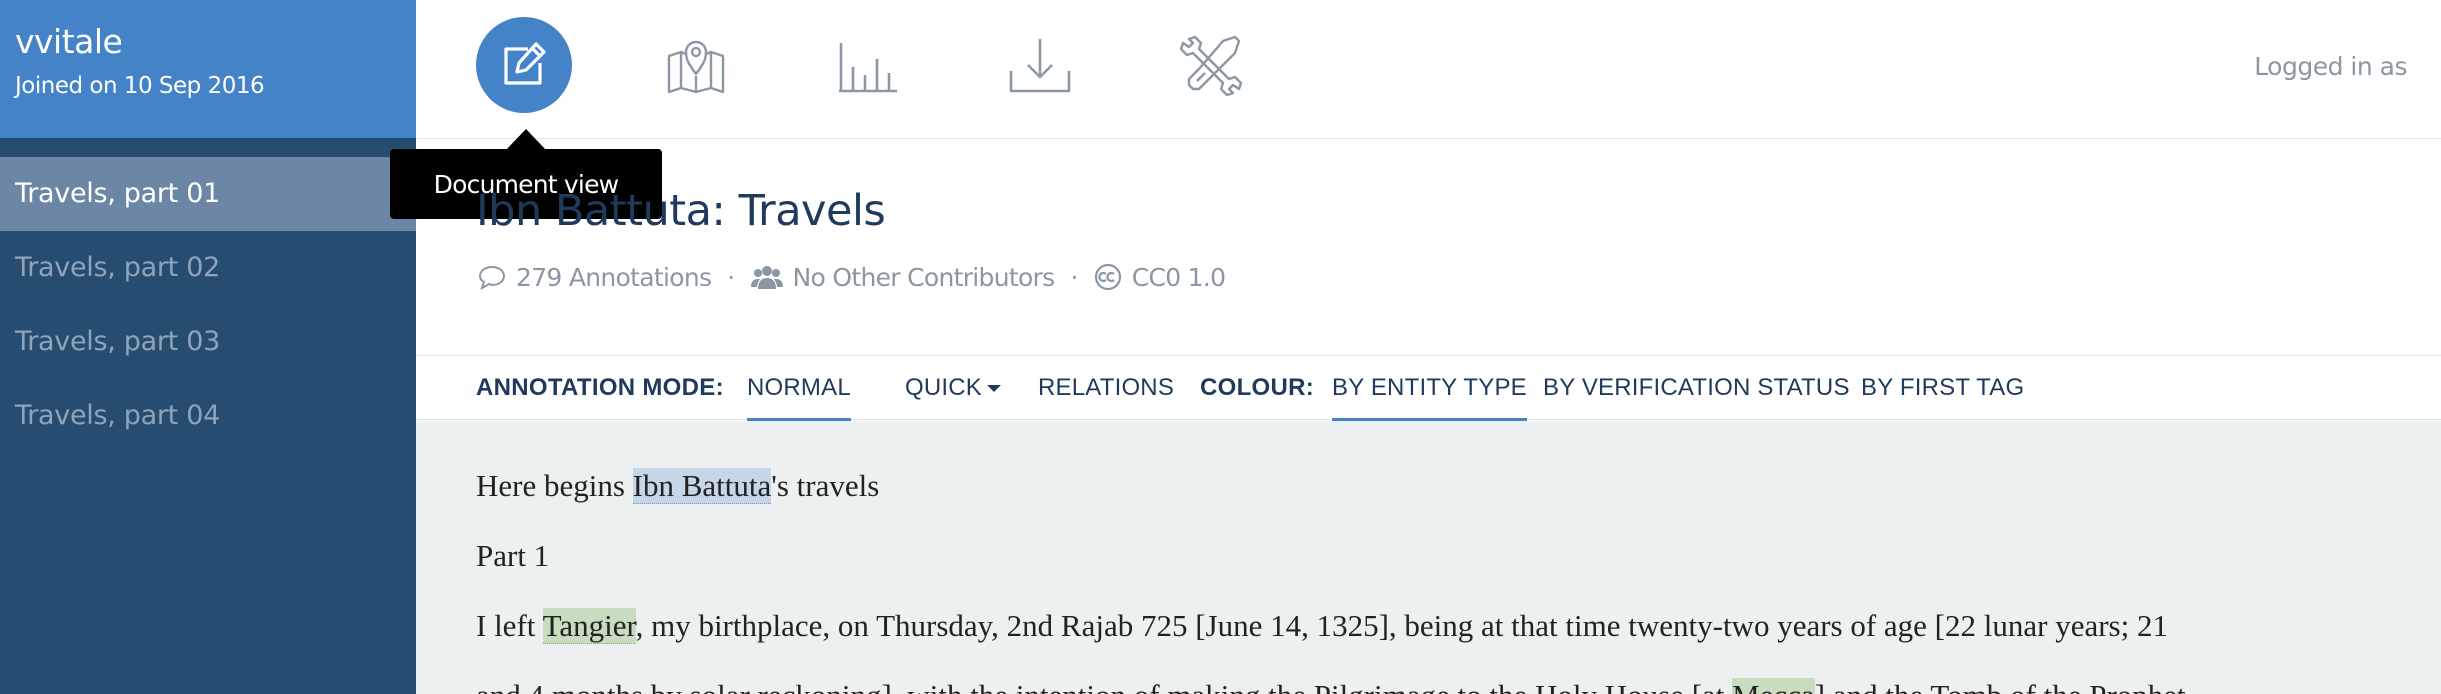 This screenshot has width=2441, height=694. I want to click on annotation-mode-label: ANNOTATION MODE:, so click(600, 387).